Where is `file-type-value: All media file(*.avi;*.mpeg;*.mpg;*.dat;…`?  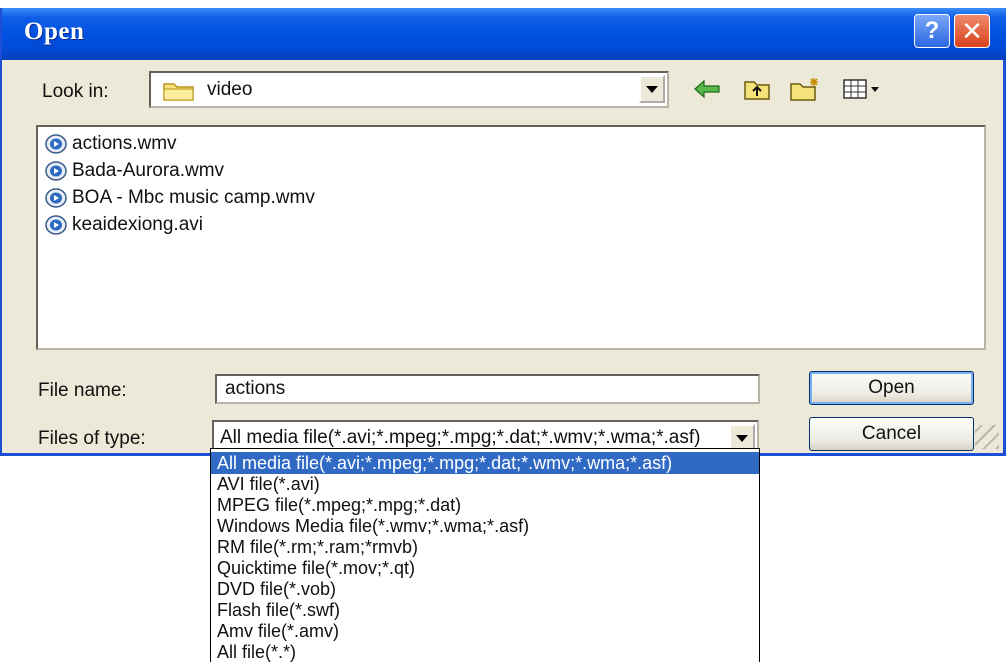 file-type-value: All media file(*.avi;*.mpeg;*.mpg;*.dat;… is located at coordinates (460, 437).